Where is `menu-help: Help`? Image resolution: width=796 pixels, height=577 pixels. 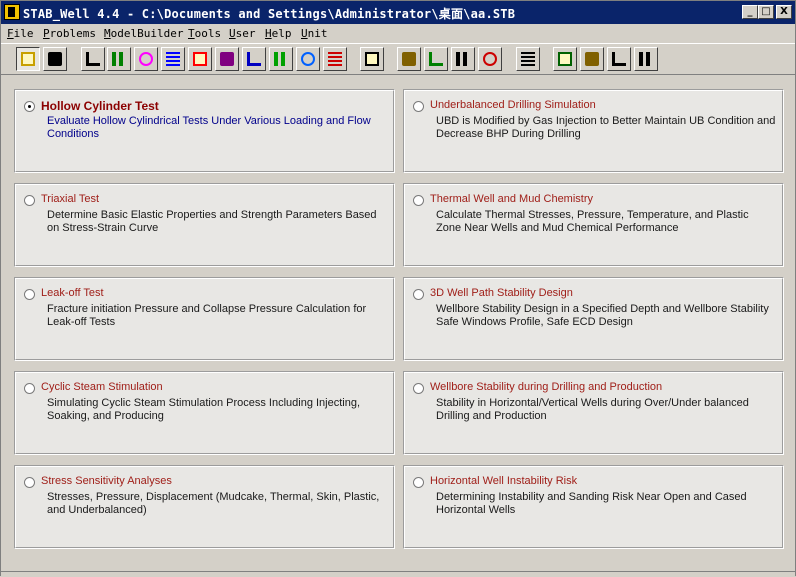
menu-help: Help is located at coordinates (278, 33).